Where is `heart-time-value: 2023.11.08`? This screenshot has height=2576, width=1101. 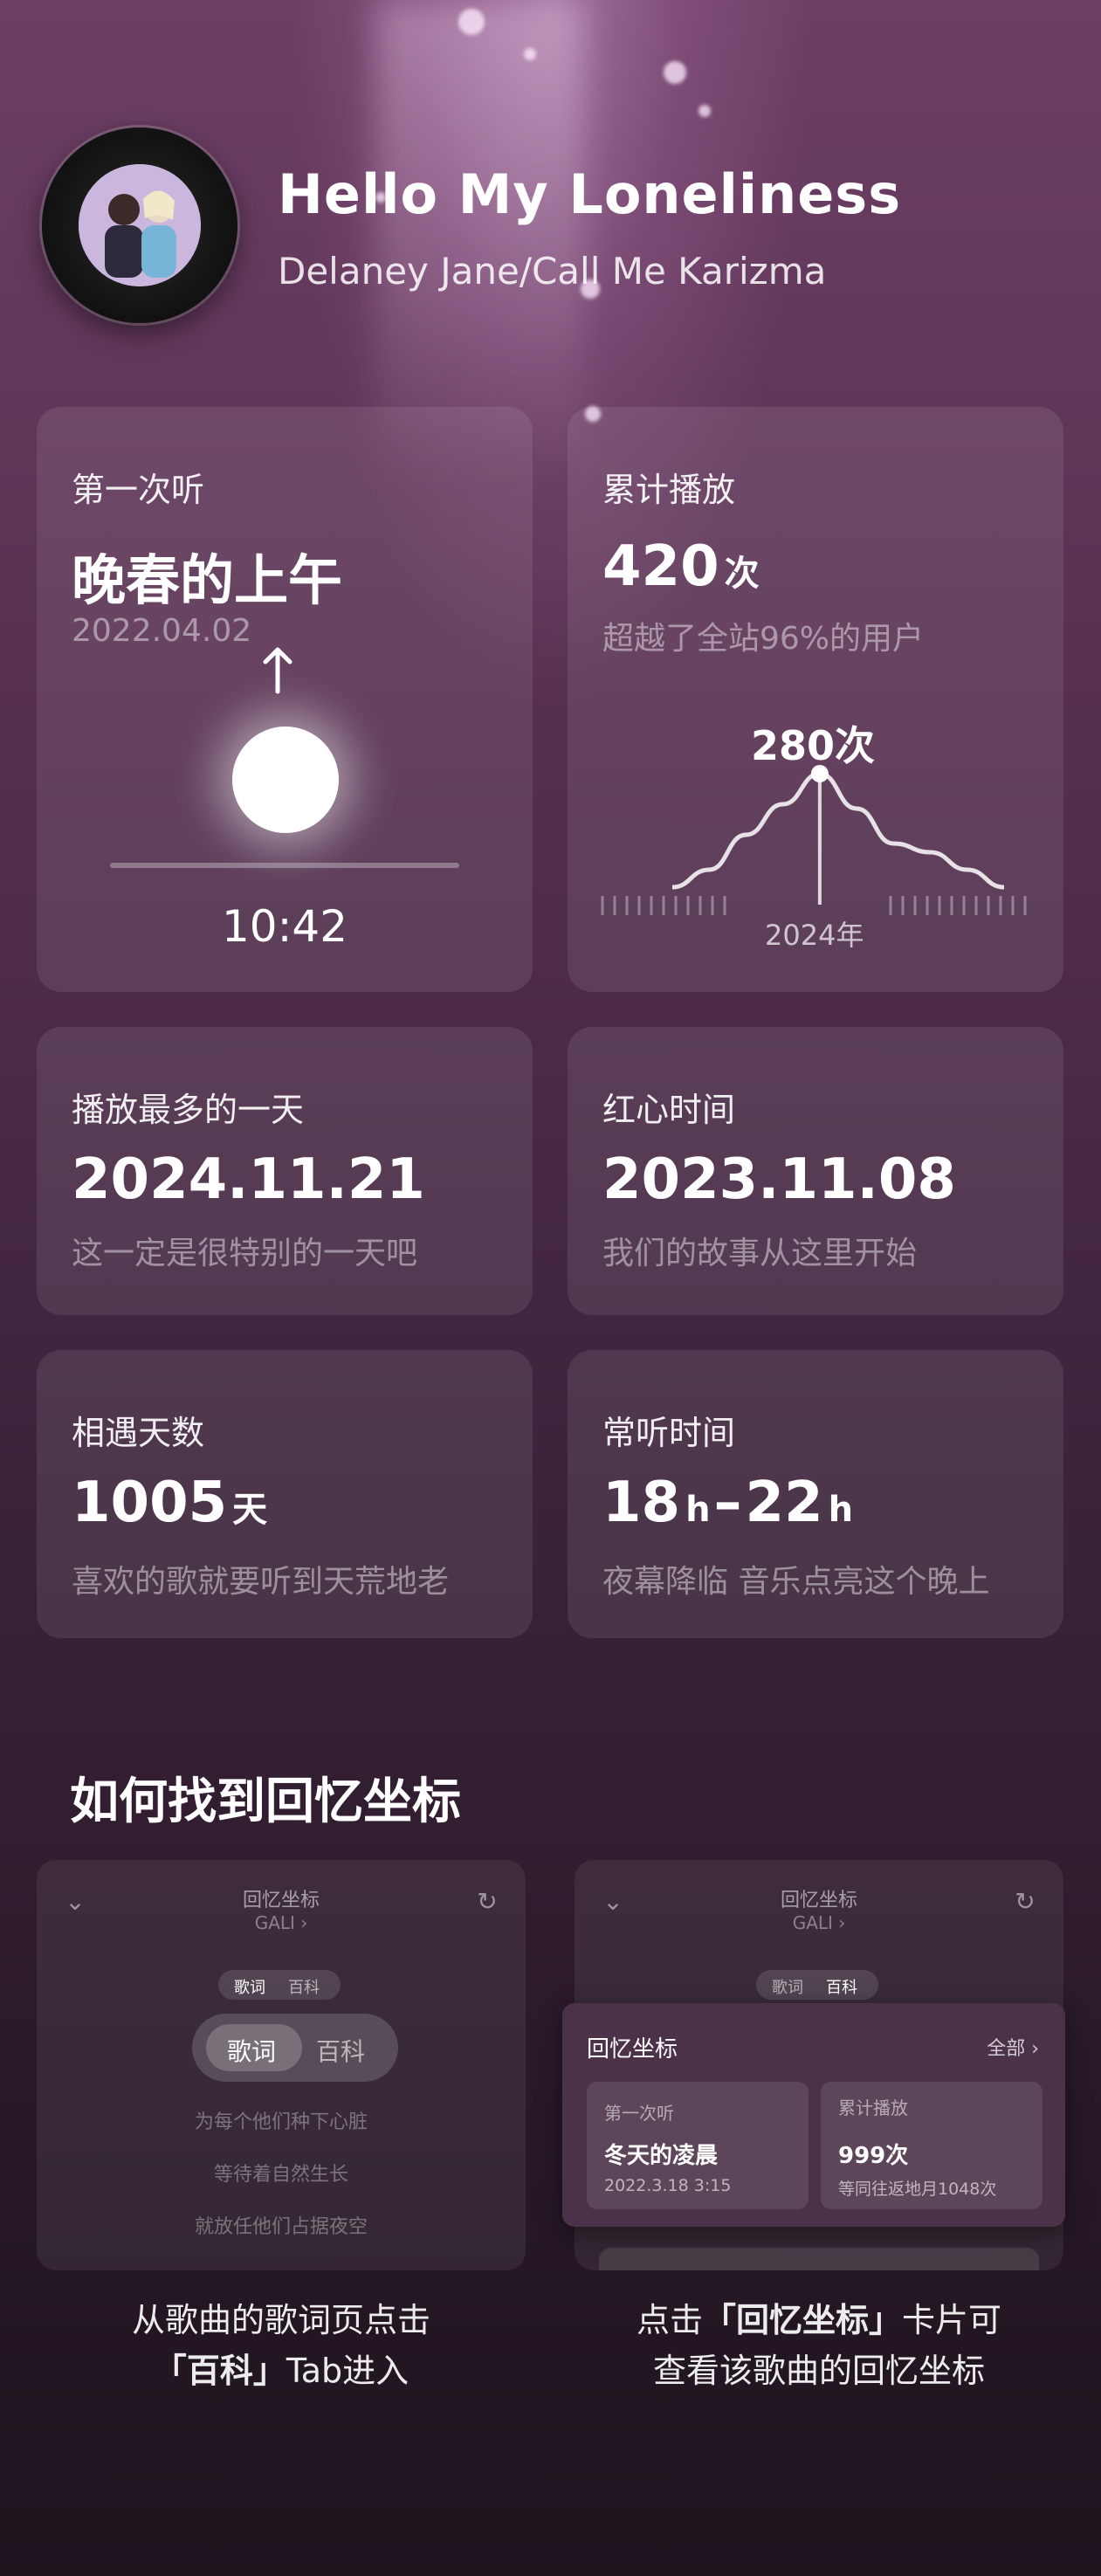
heart-time-value: 2023.11.08 is located at coordinates (779, 1179).